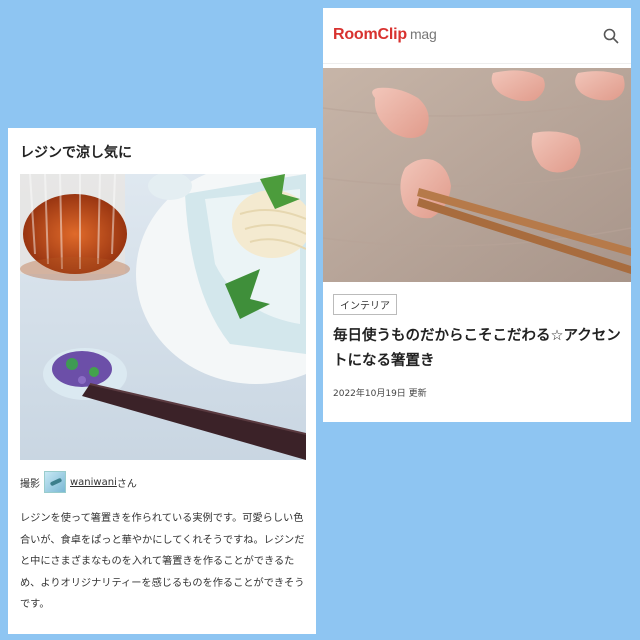 The height and width of the screenshot is (640, 640). Describe the element at coordinates (423, 34) in the screenshot. I see `logo-sub: mag` at that location.